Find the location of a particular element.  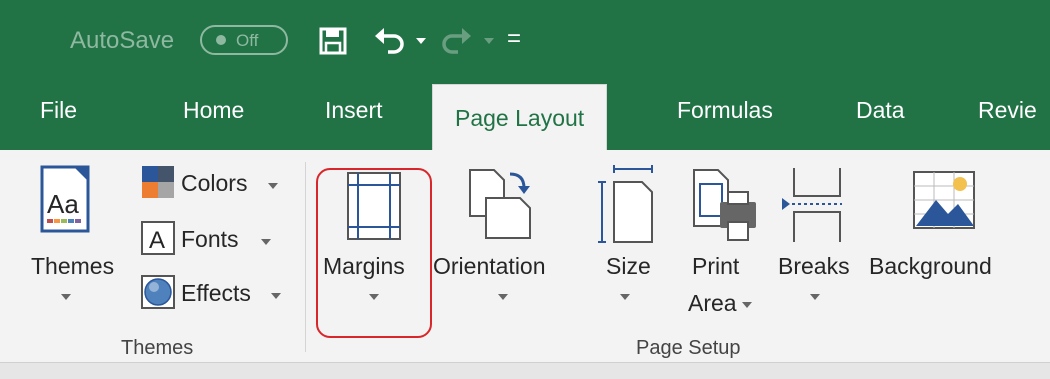

print-area-label-line1: Print is located at coordinates (715, 266).